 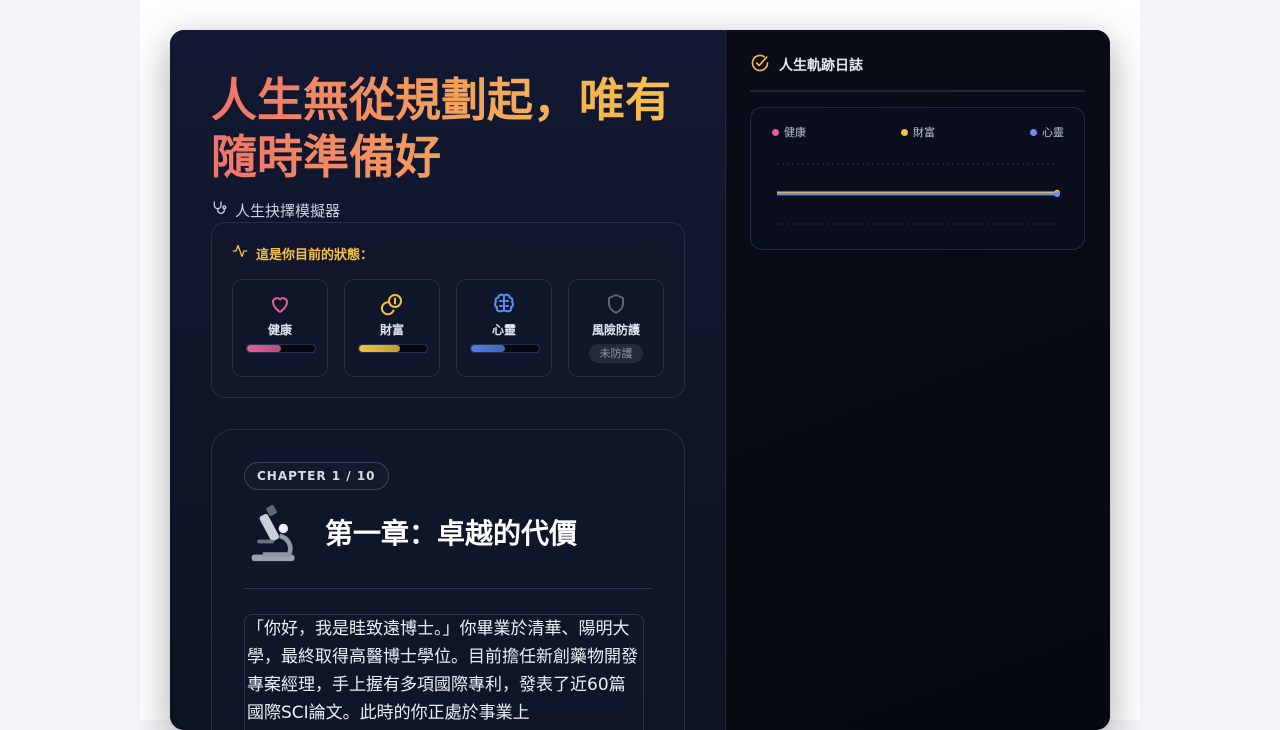 What do you see at coordinates (280, 304) in the screenshot?
I see `heart-icon` at bounding box center [280, 304].